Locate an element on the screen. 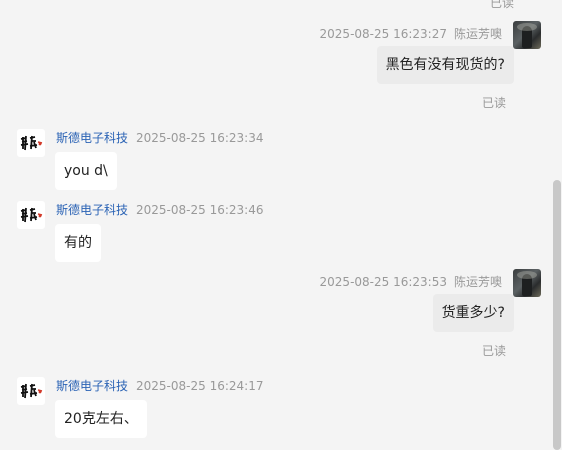  message-meta: 2025-08-25 16:23:53 陈运芳噢 is located at coordinates (411, 281).